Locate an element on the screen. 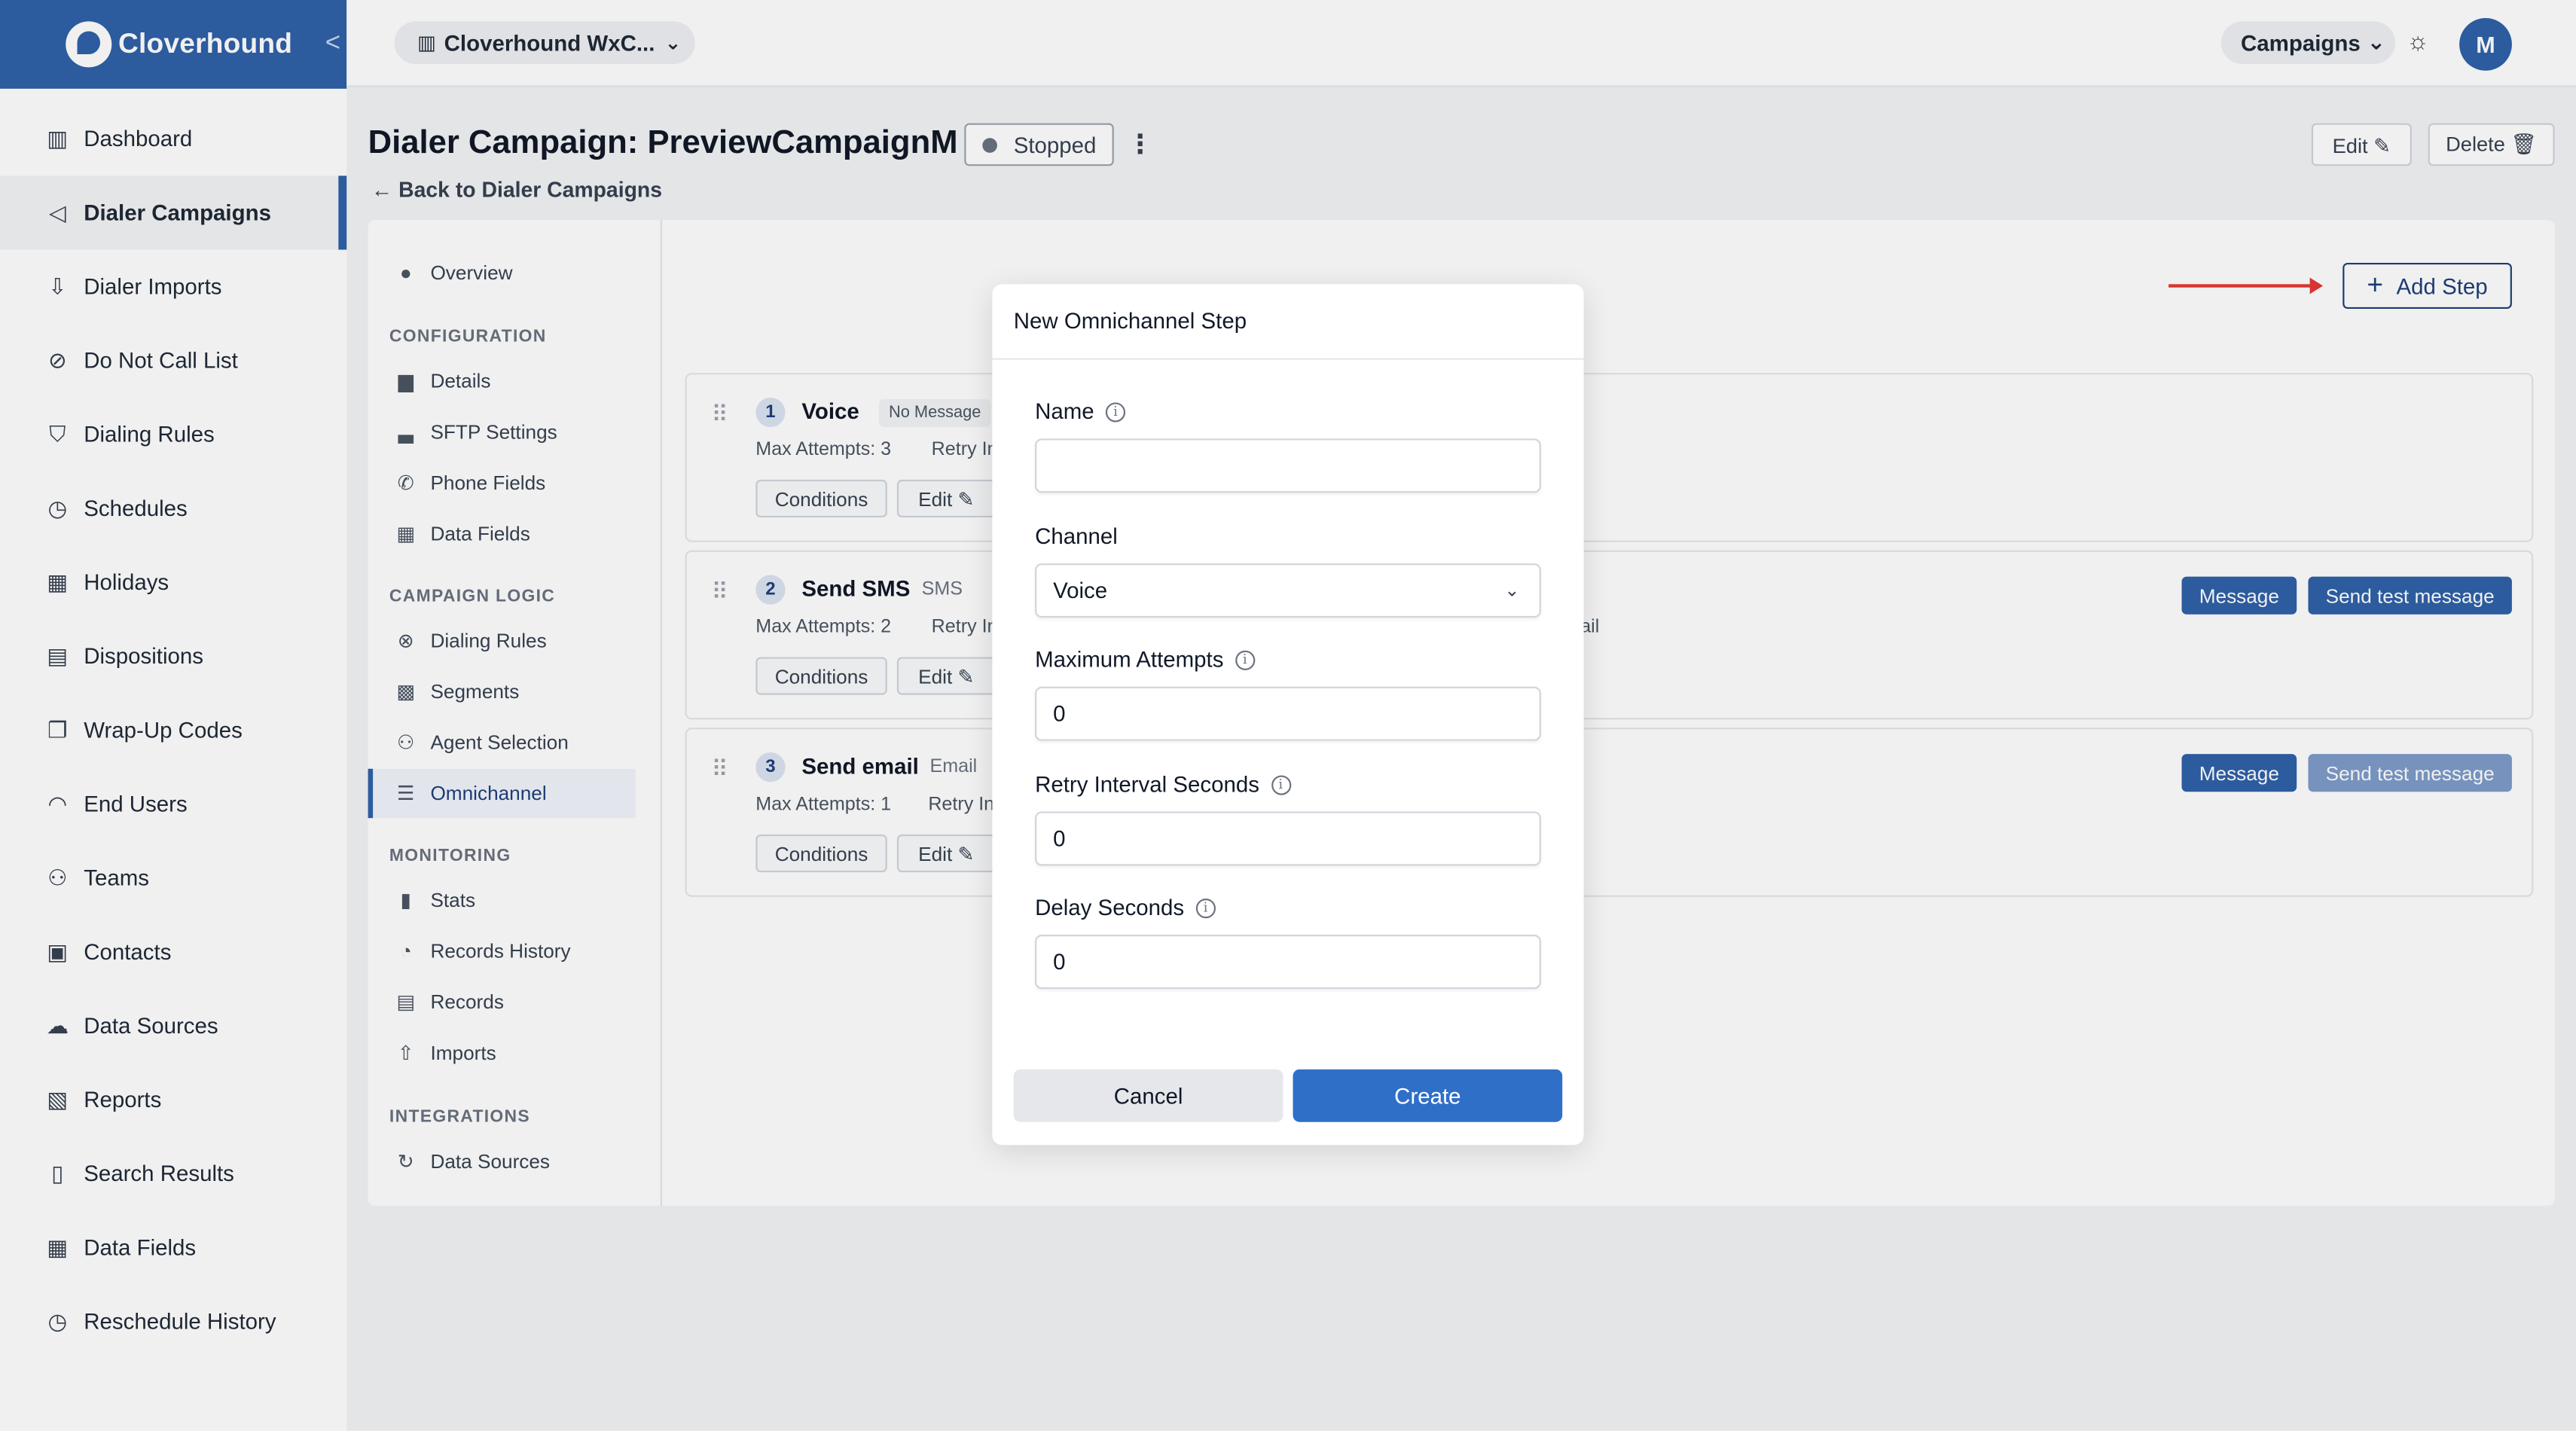 Image resolution: width=2576 pixels, height=1431 pixels. channel-label: Channel is located at coordinates (1077, 536).